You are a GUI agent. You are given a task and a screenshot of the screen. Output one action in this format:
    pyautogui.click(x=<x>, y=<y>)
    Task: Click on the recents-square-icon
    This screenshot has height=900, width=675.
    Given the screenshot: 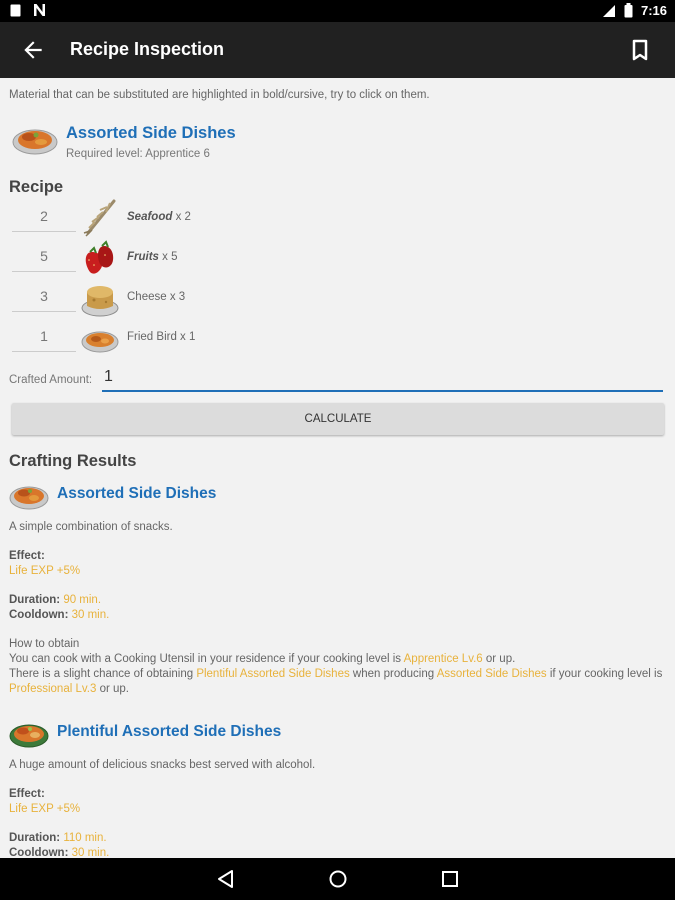 What is the action you would take?
    pyautogui.click(x=450, y=879)
    